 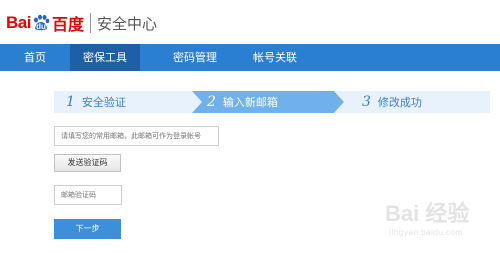 What do you see at coordinates (195, 57) in the screenshot?
I see `nav-item-password-management: 密码管理` at bounding box center [195, 57].